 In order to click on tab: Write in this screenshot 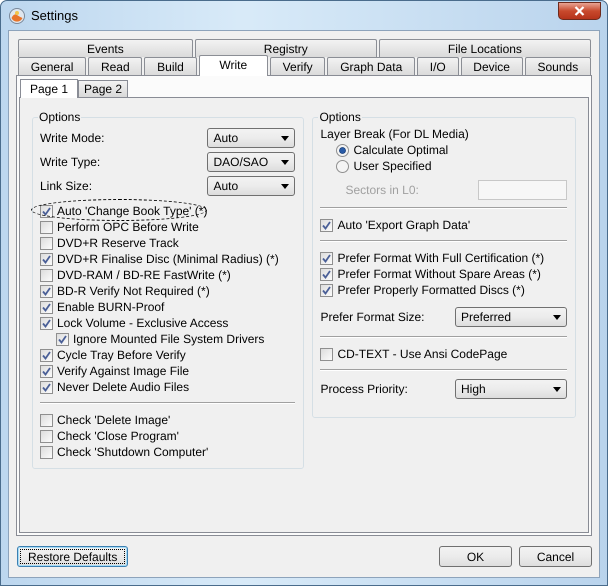, I will do `click(233, 65)`.